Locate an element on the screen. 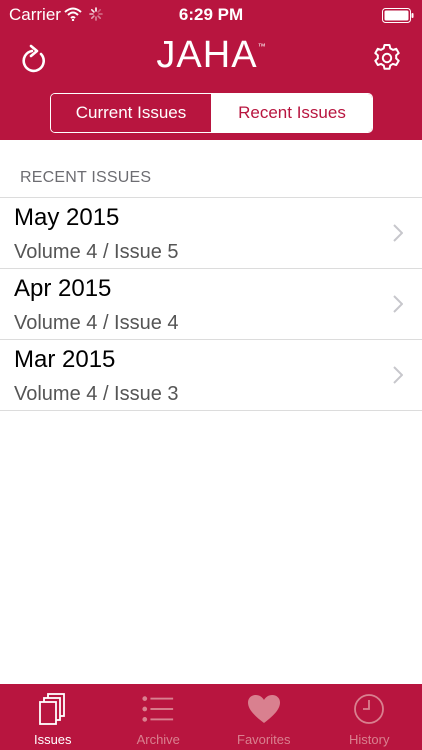 This screenshot has width=422, height=750. clock-icon is located at coordinates (369, 709).